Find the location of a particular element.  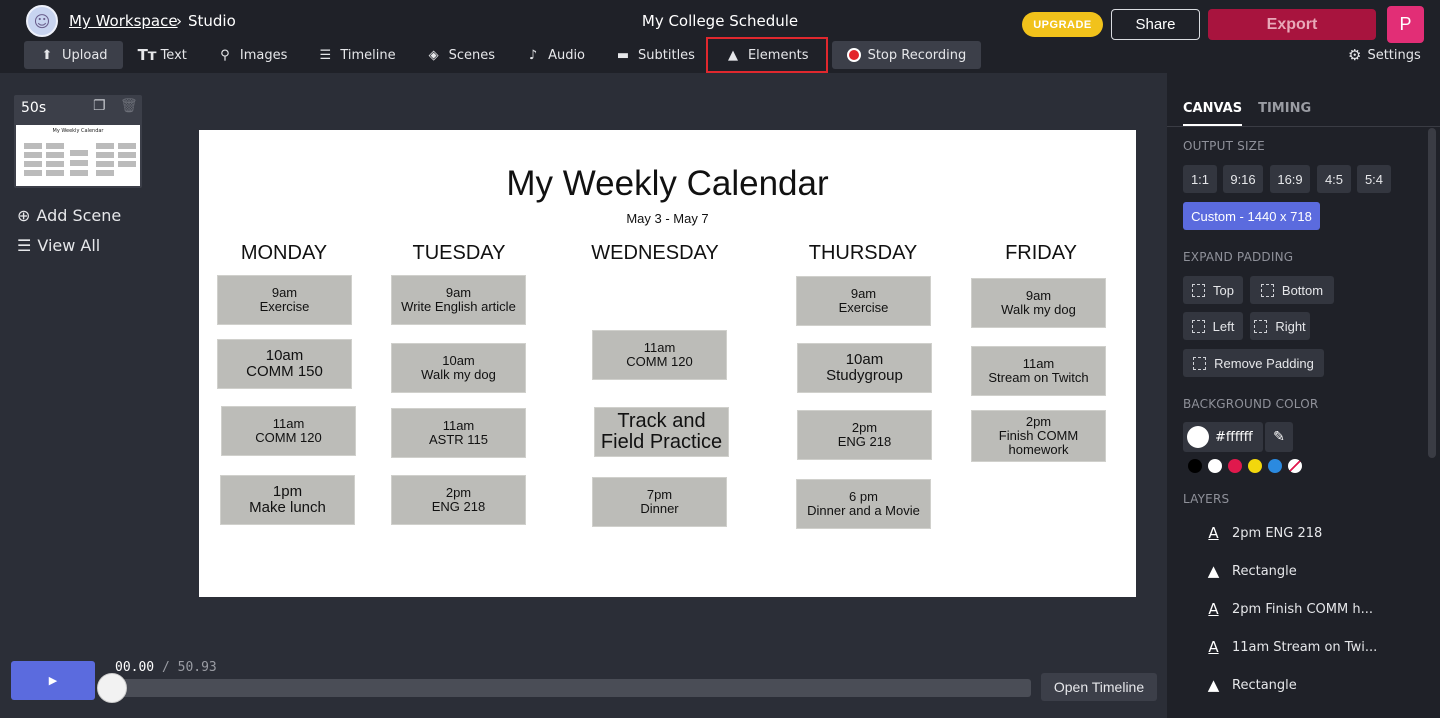

palette-red is located at coordinates (1235, 466).